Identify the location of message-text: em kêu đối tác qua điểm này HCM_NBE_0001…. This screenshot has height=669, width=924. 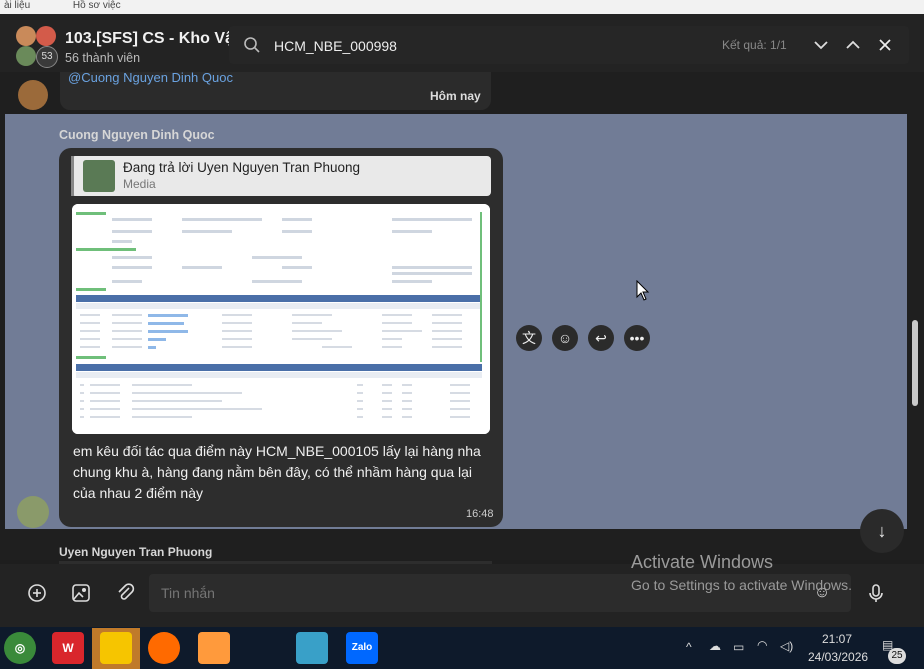
(277, 472).